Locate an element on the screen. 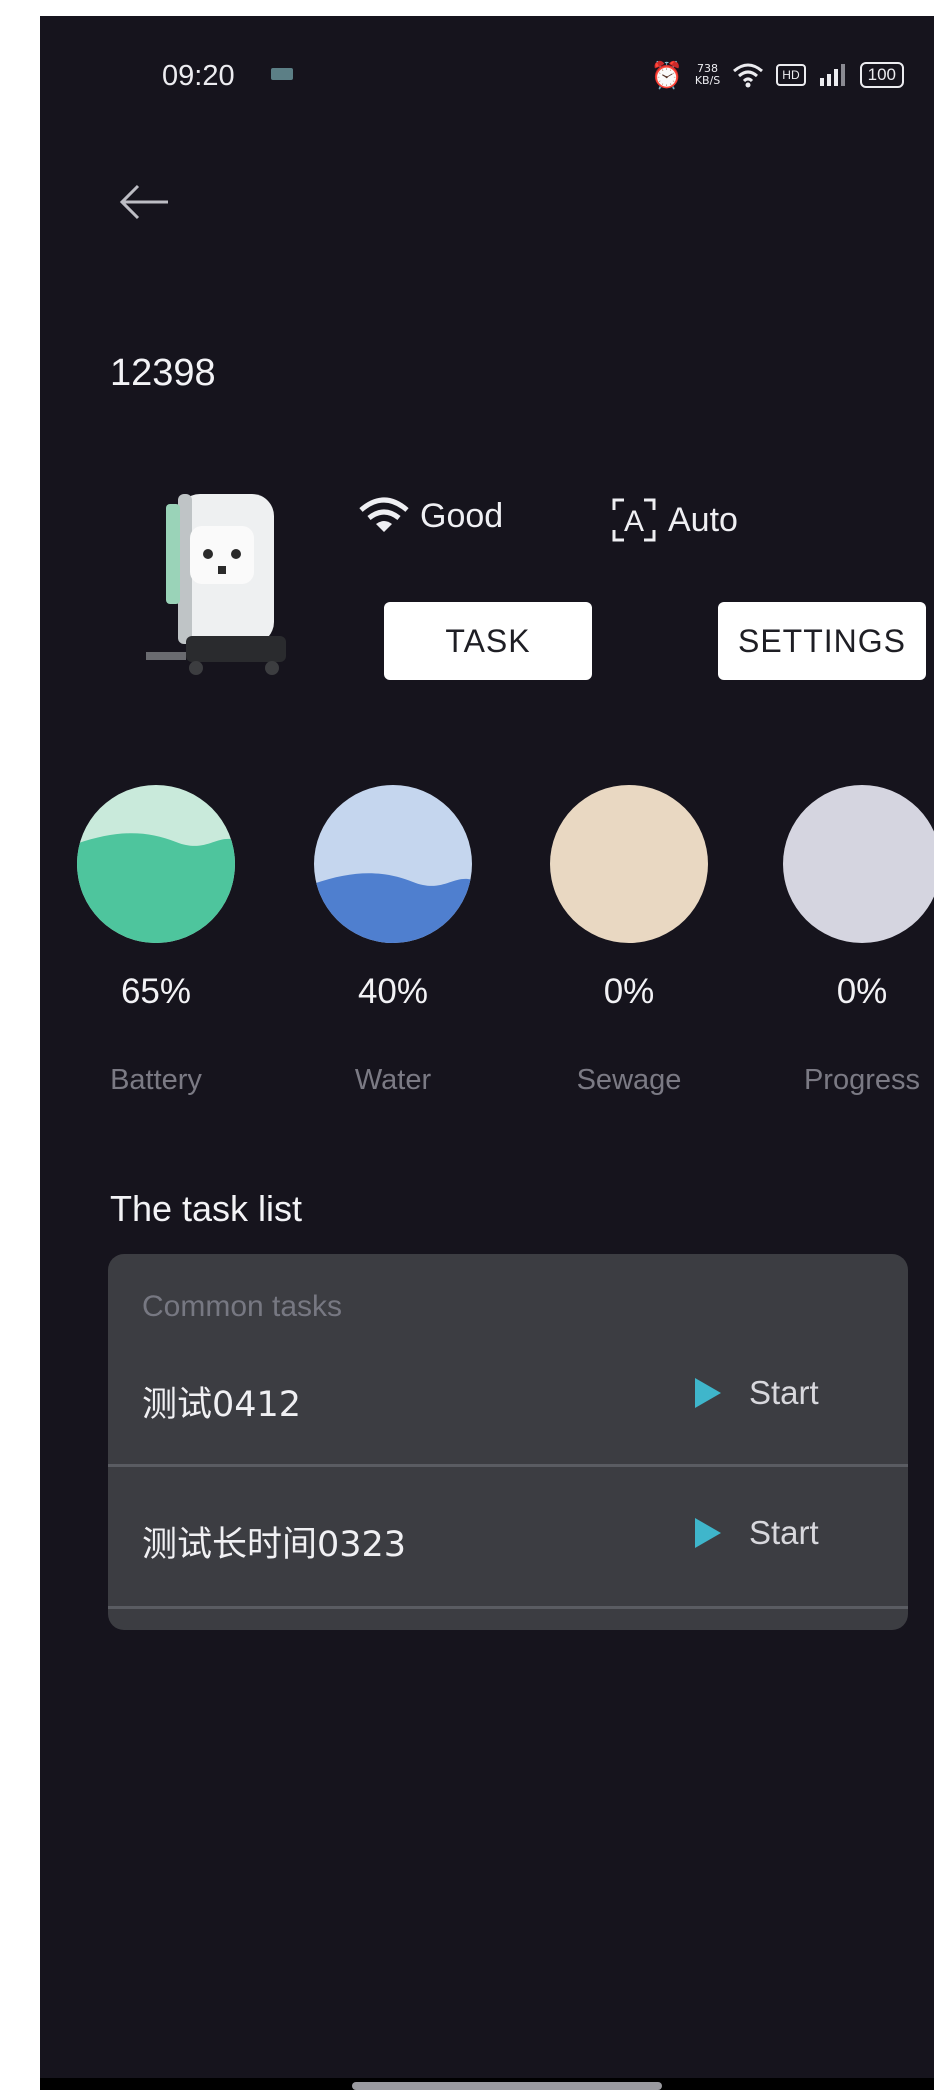 Image resolution: width=935 pixels, height=2090 pixels. auto-mode-icon: A is located at coordinates (634, 520).